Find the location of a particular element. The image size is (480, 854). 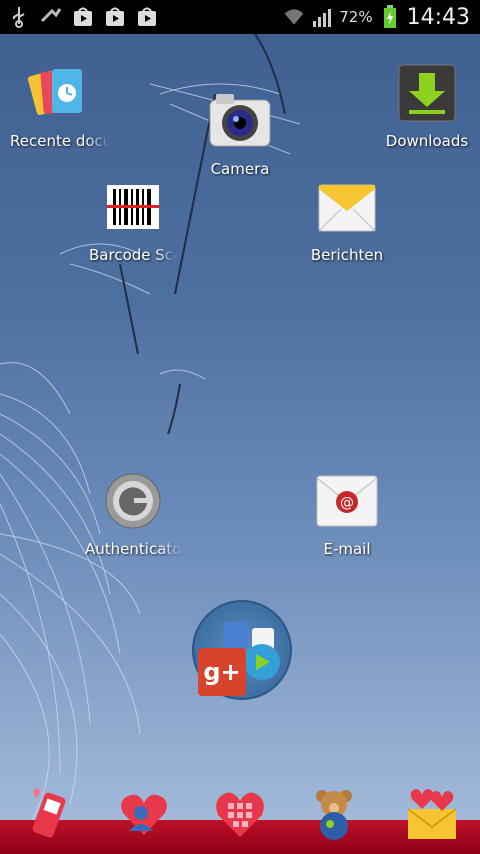

app-label: Downloads is located at coordinates (427, 141).